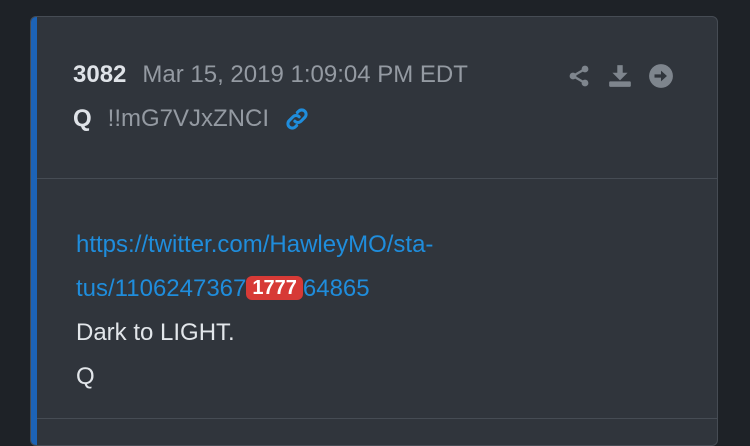 This screenshot has width=750, height=446. What do you see at coordinates (82, 118) in the screenshot?
I see `author-name: Q` at bounding box center [82, 118].